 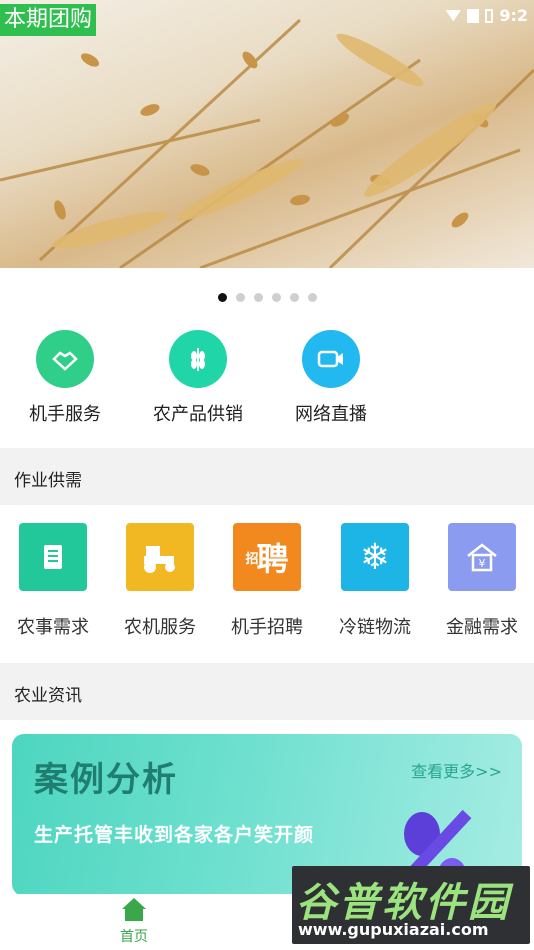 What do you see at coordinates (272, 559) in the screenshot?
I see `recruit-icon-text: 聘` at bounding box center [272, 559].